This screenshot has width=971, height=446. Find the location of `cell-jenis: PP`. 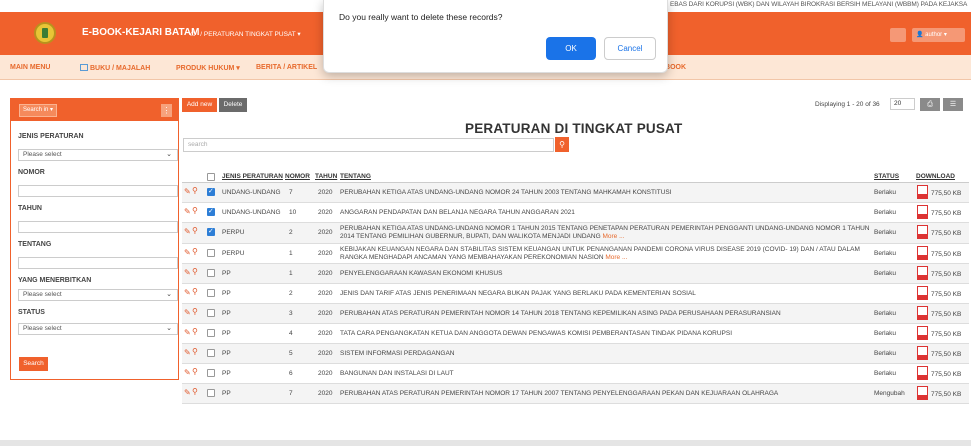

cell-jenis: PP is located at coordinates (226, 353).